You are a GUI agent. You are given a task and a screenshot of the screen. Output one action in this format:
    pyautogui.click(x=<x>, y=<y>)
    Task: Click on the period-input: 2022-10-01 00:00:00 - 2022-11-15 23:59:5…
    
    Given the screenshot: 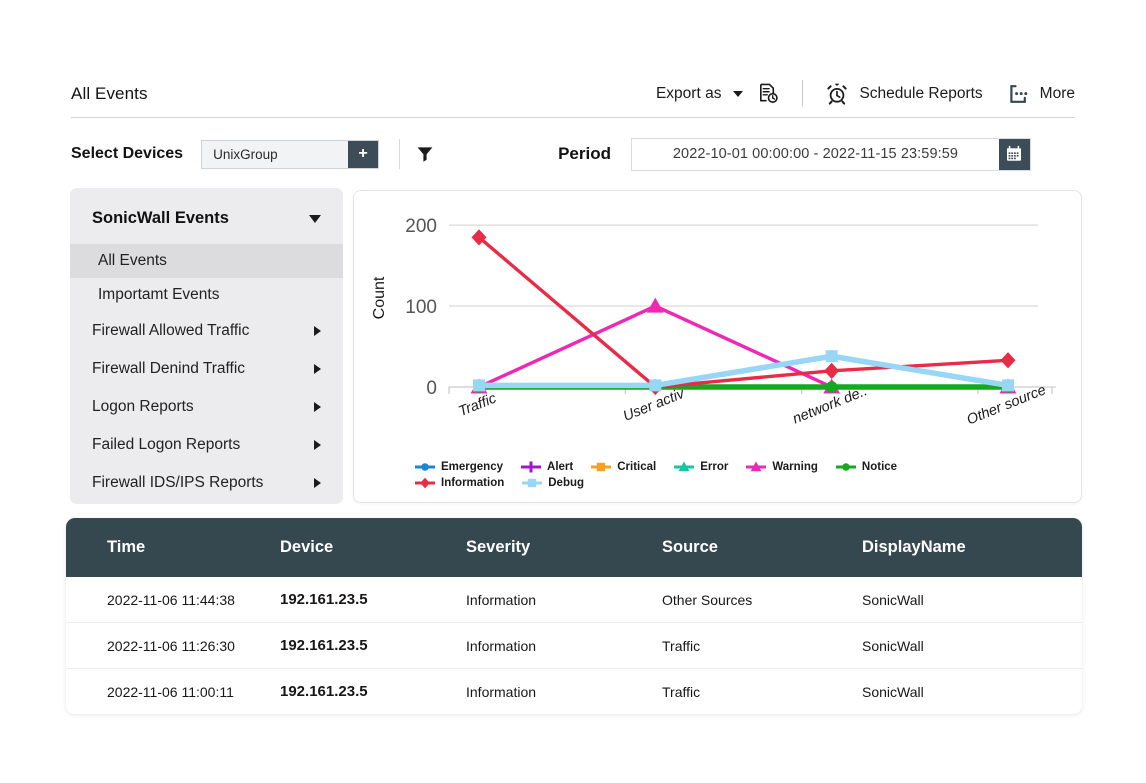 What is the action you would take?
    pyautogui.click(x=830, y=154)
    